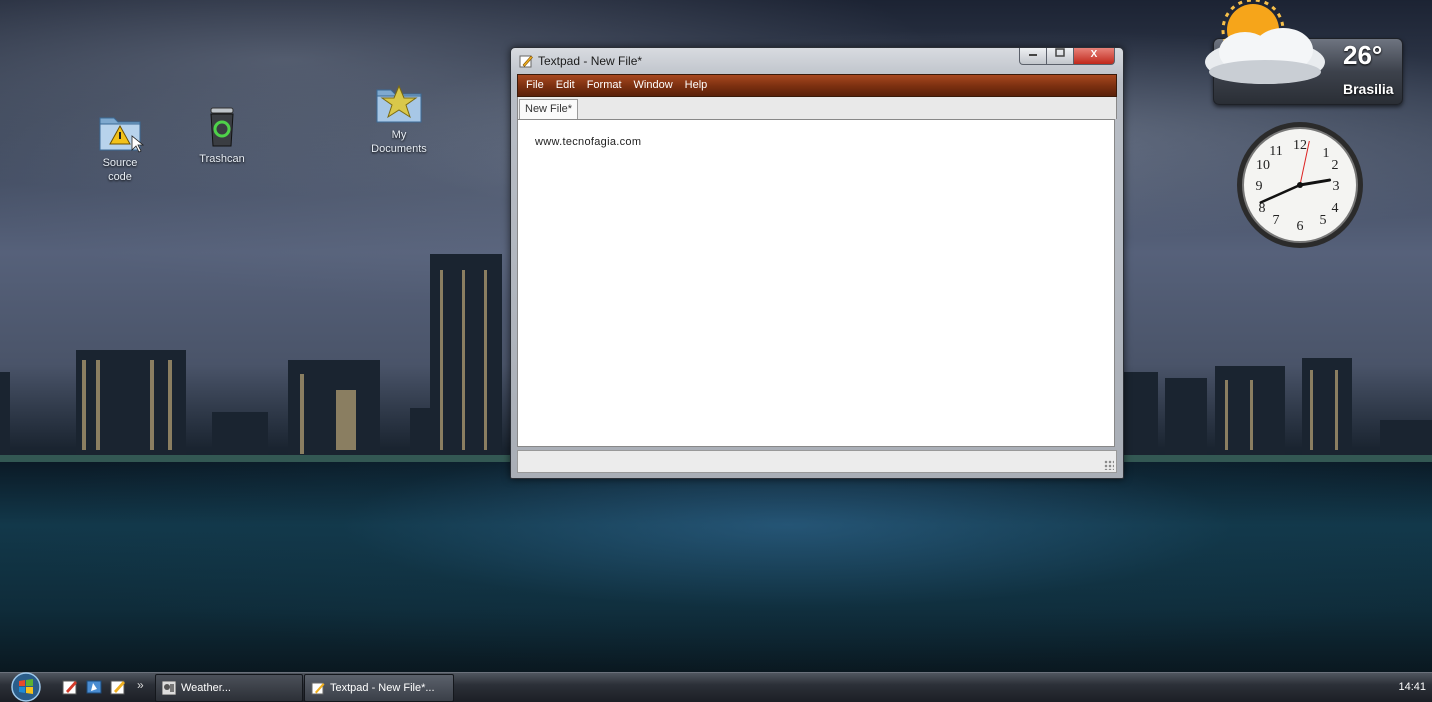 The image size is (1432, 702). Describe the element at coordinates (535, 85) in the screenshot. I see `menu-file: File` at that location.